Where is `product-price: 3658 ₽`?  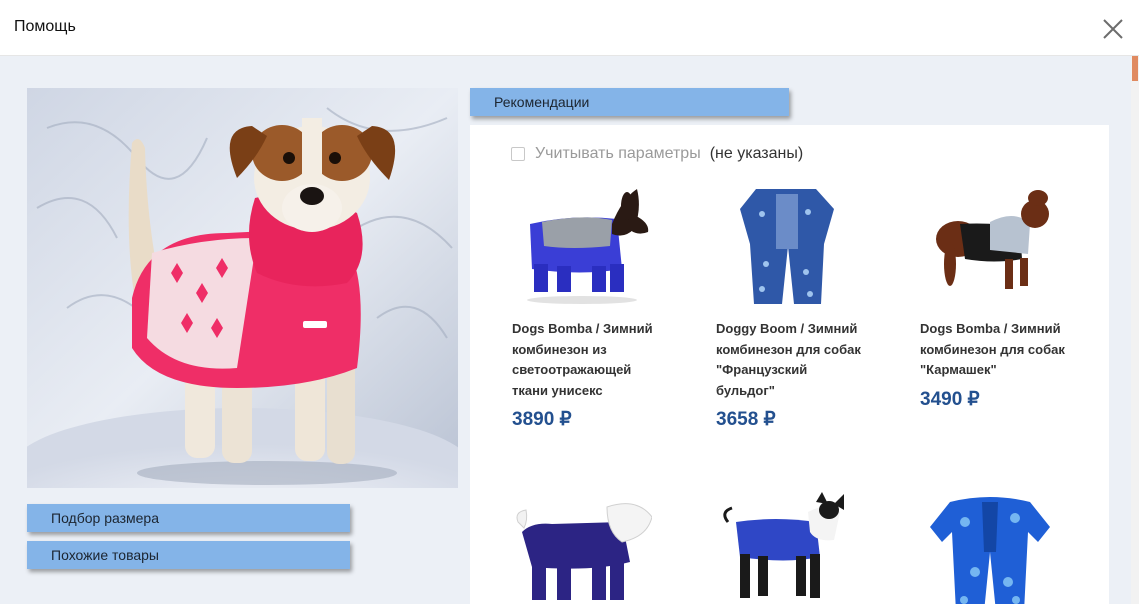
product-price: 3658 ₽ is located at coordinates (746, 419).